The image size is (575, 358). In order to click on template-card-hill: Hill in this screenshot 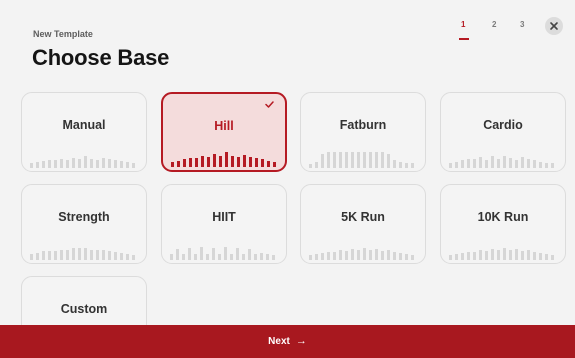, I will do `click(224, 132)`.